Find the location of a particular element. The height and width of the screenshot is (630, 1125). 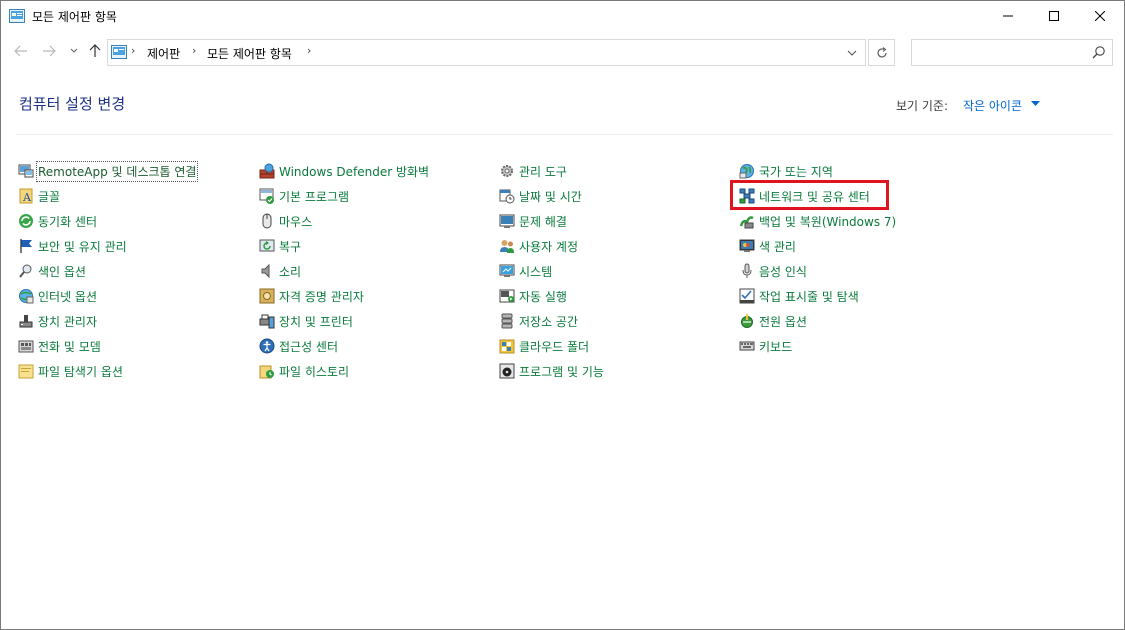

up-button is located at coordinates (95, 51).